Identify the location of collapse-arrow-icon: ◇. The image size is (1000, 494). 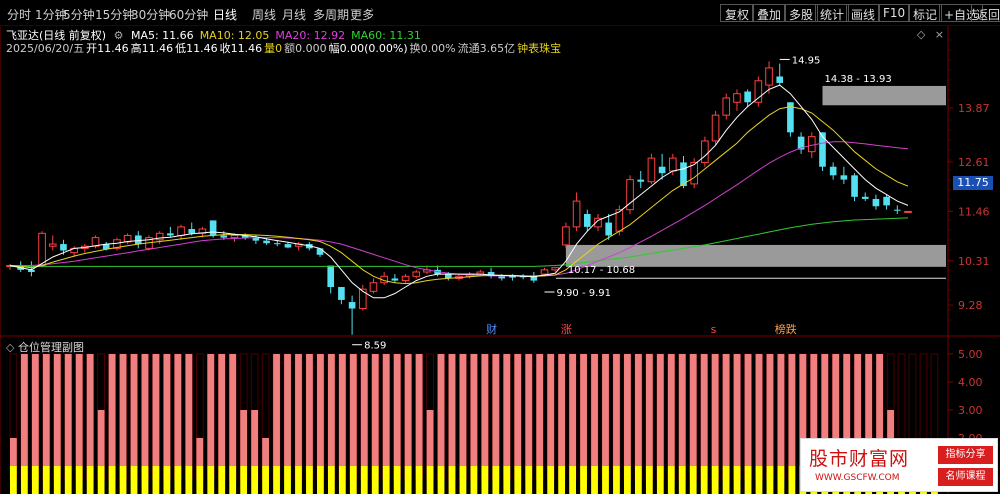
(10, 347).